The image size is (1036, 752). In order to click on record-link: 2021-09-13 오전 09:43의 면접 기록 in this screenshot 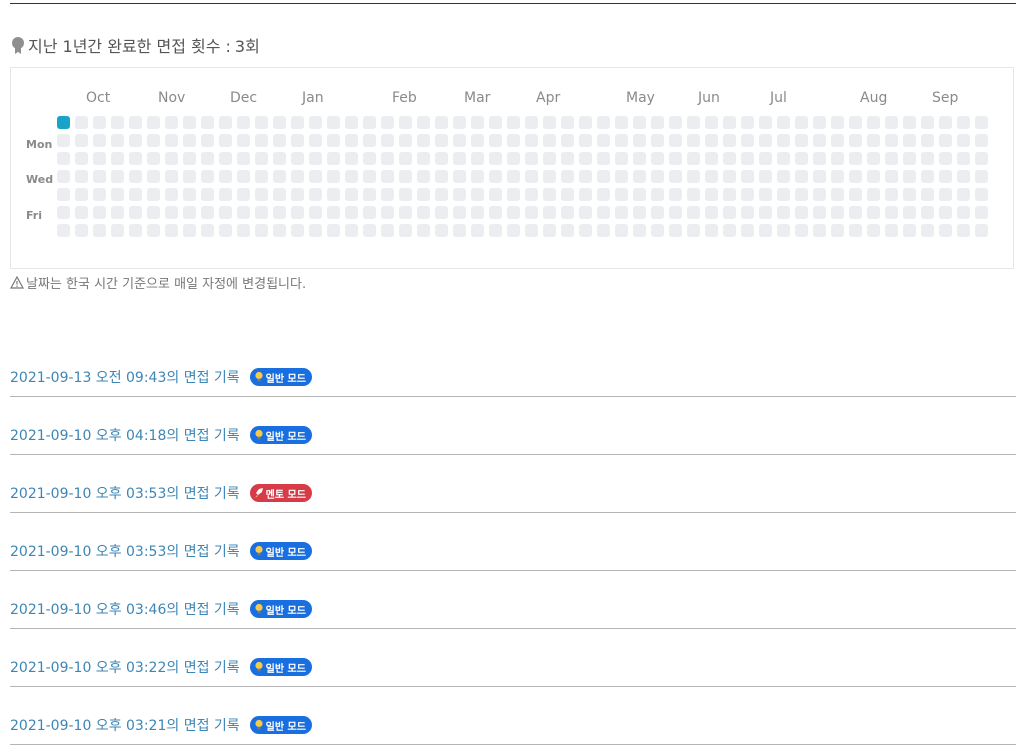, I will do `click(125, 377)`.